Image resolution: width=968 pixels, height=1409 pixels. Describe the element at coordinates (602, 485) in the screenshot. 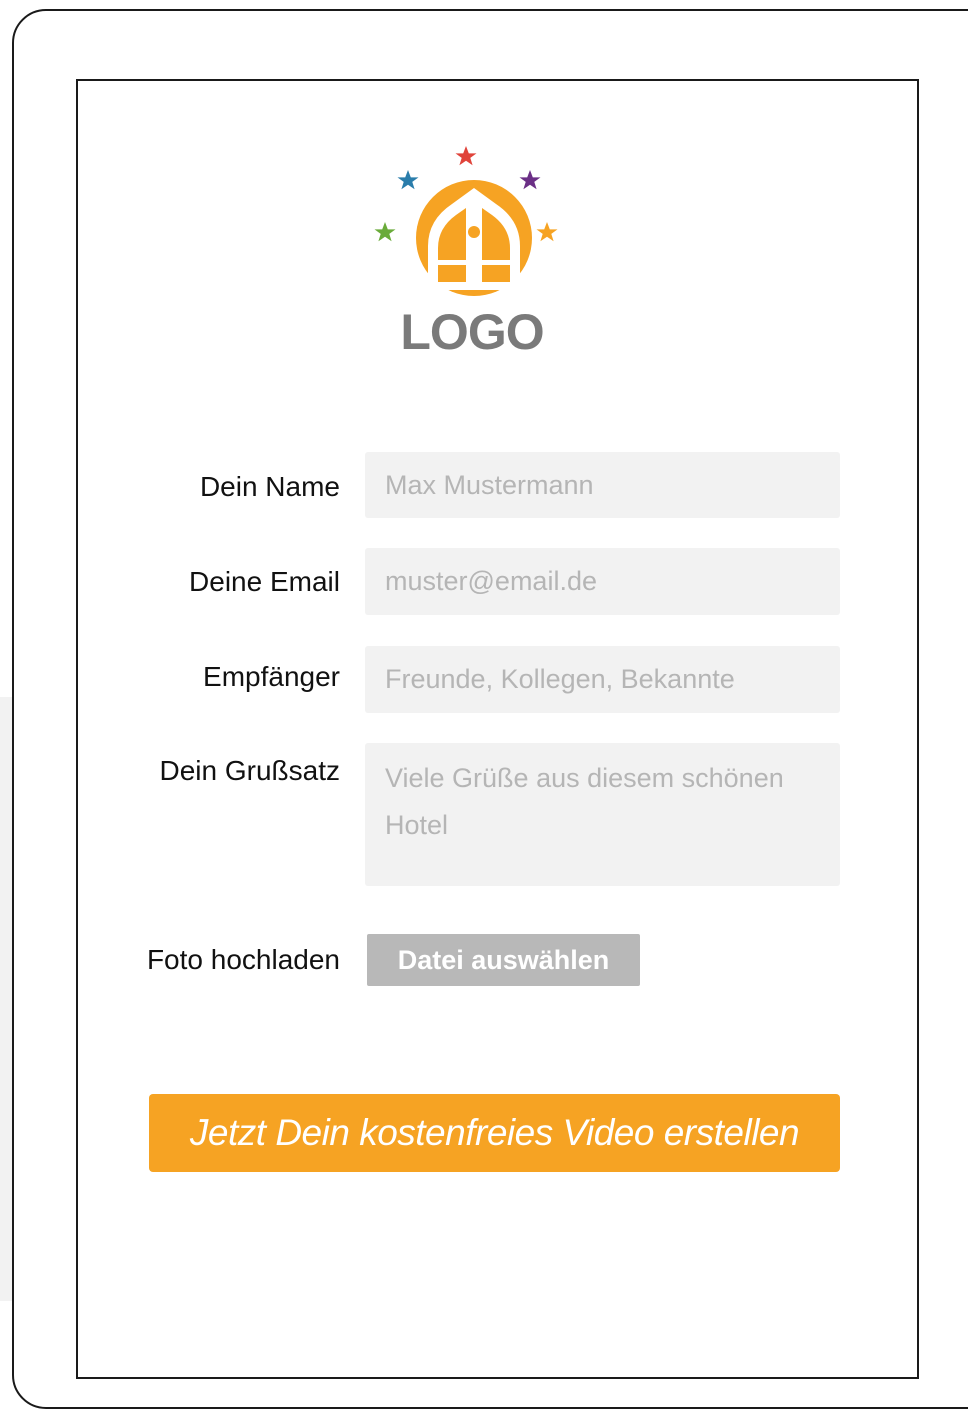

I see `name-input` at that location.